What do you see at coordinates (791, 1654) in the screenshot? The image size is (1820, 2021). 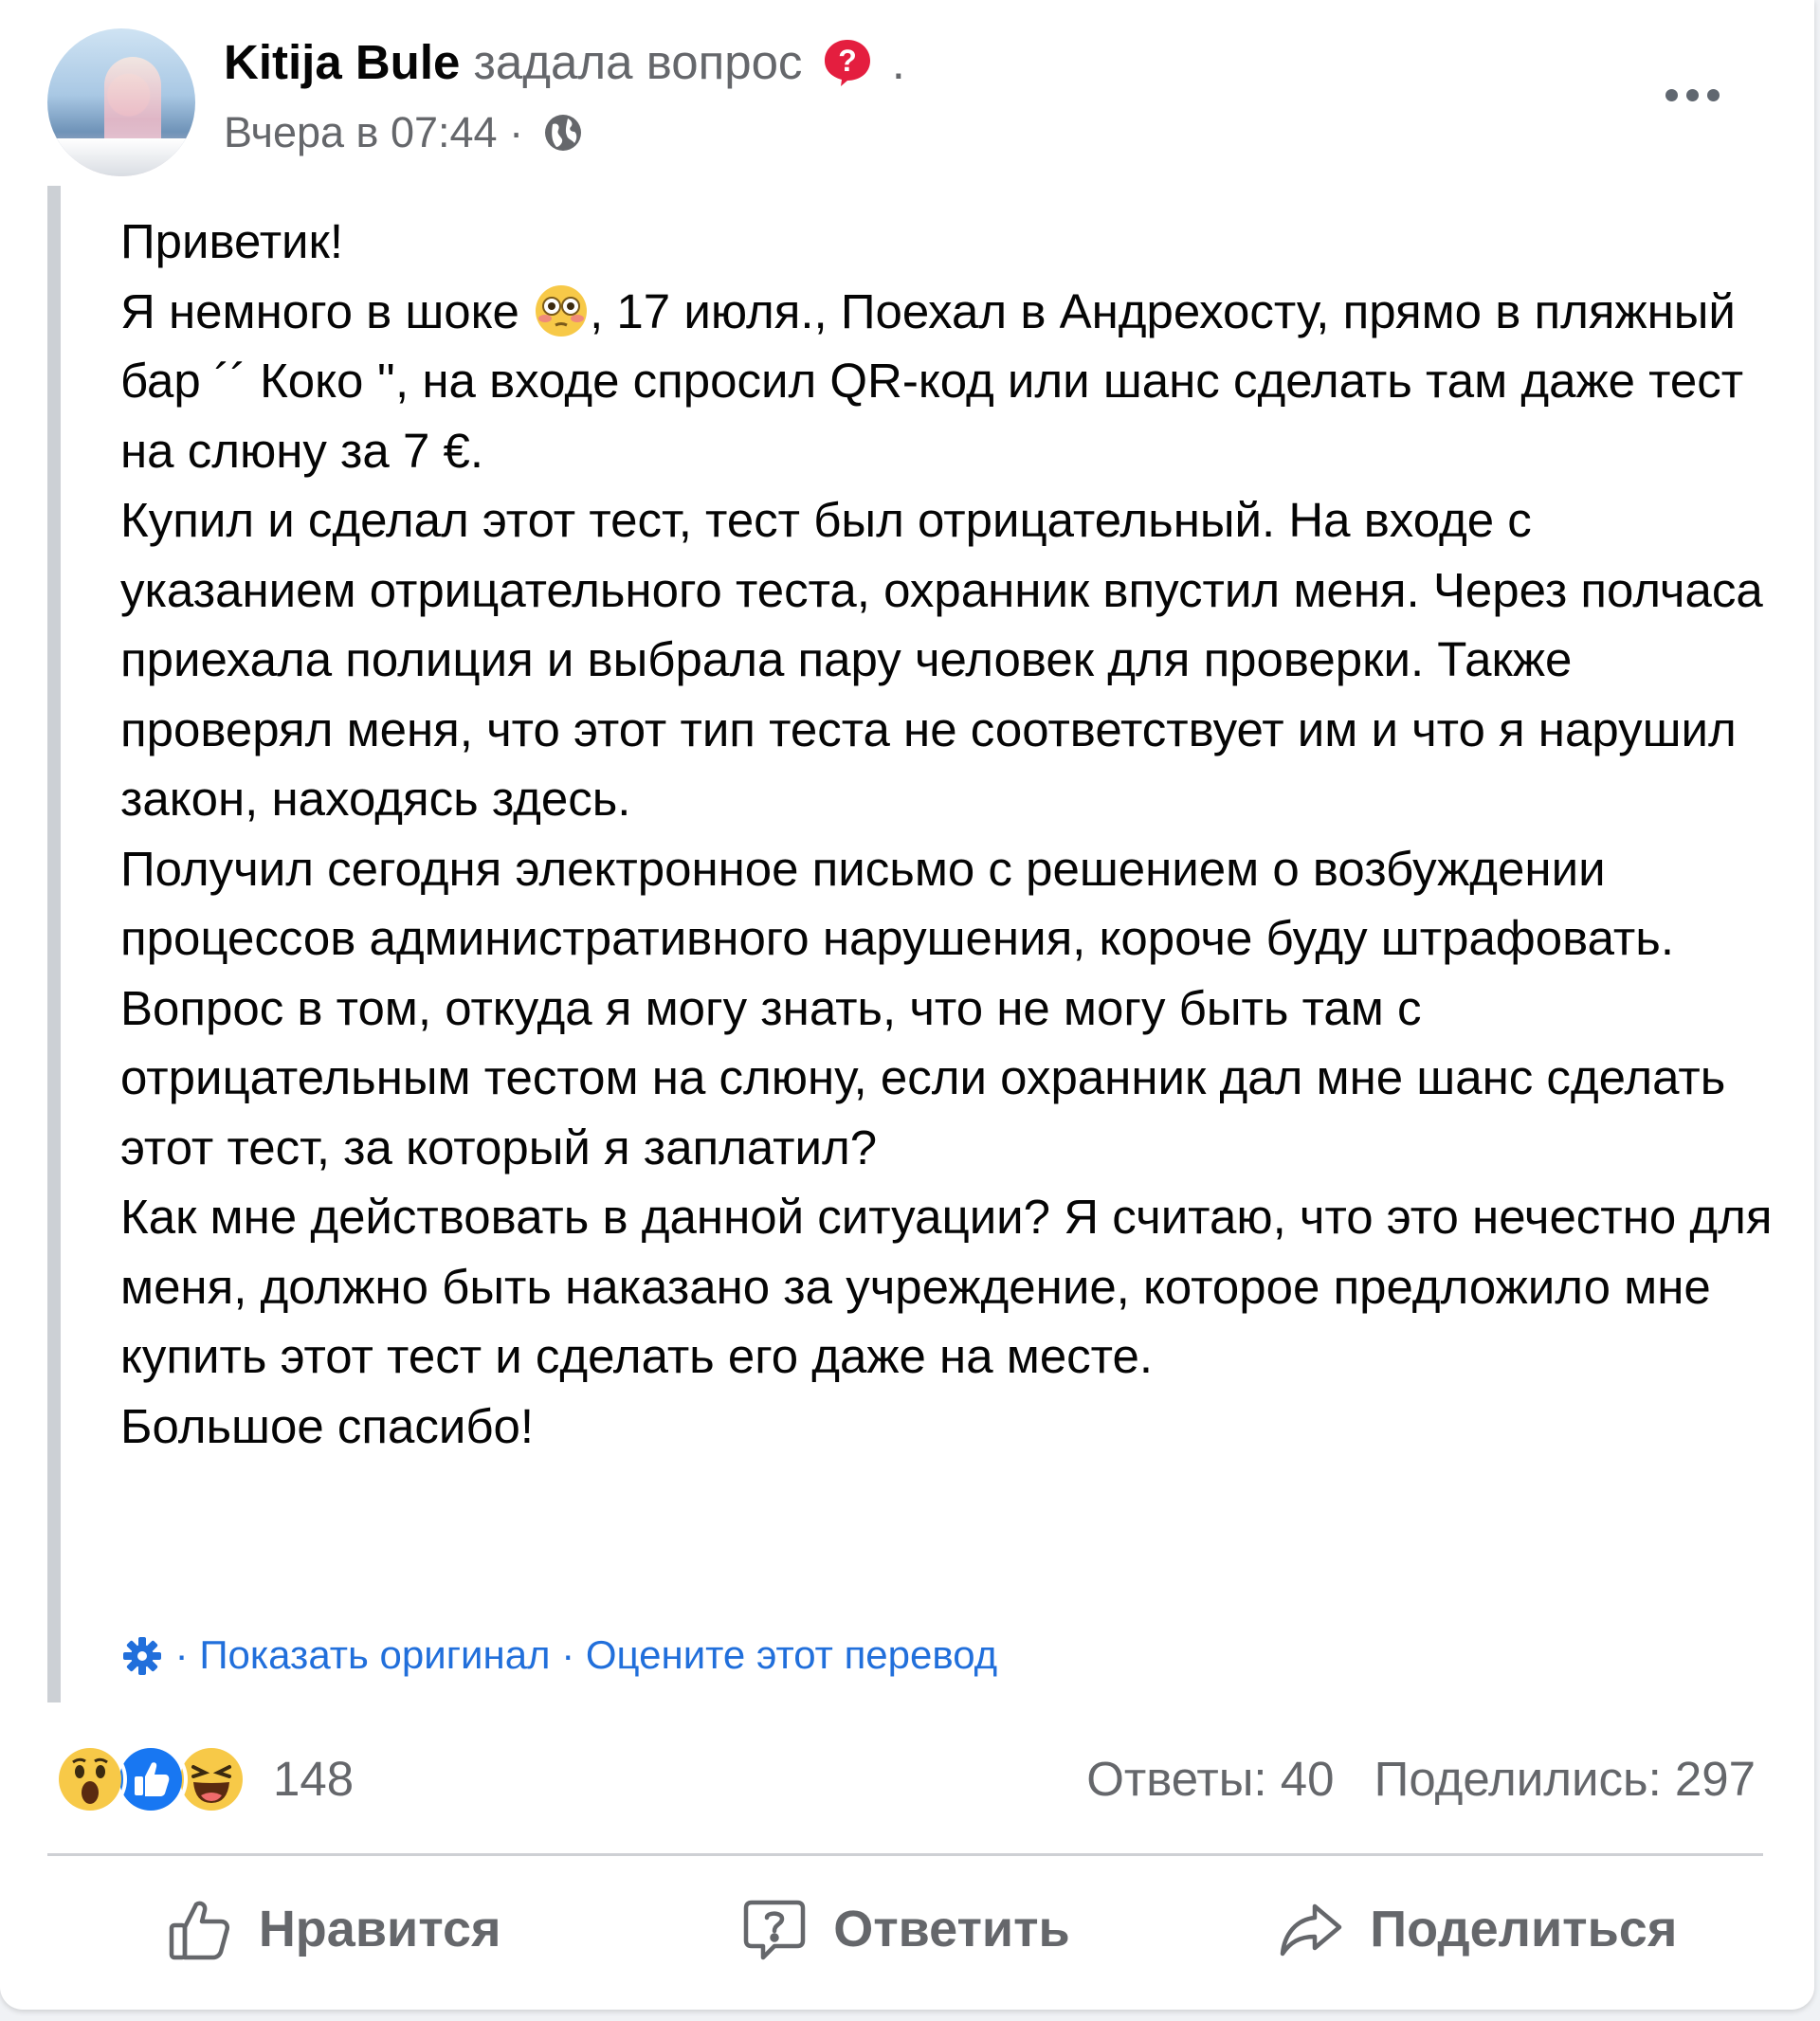 I see `rate-translation-link: Оцените этот перевод` at bounding box center [791, 1654].